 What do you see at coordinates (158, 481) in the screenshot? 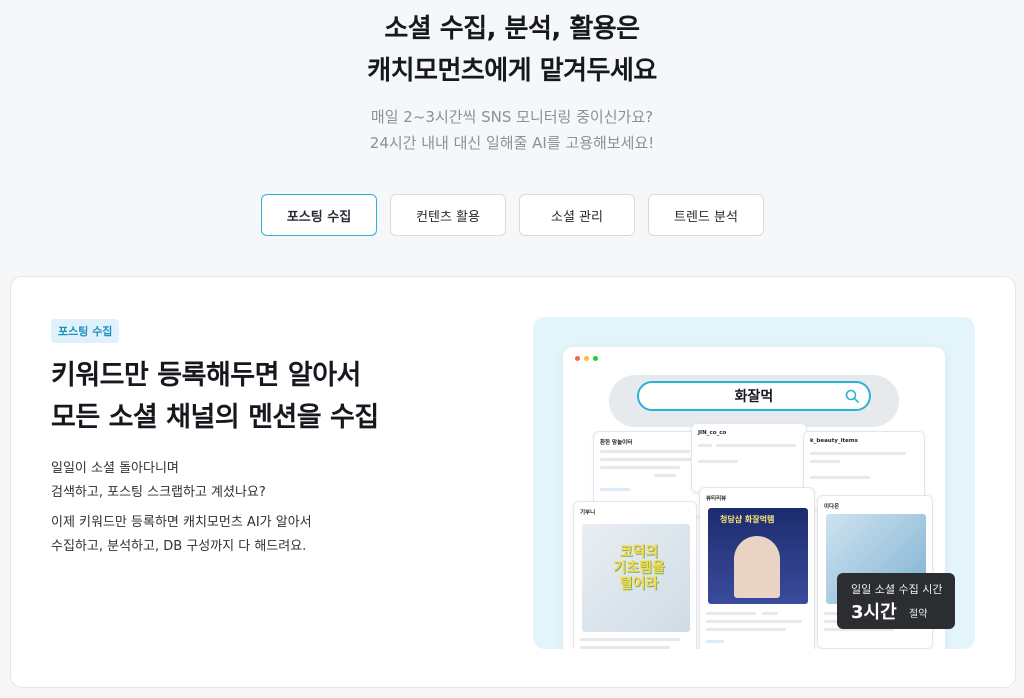
I see `feature-desc-1: 일일이 소셜 돌아다니며 검색하고, 포스팅 스크랩하고 계셨나요?` at bounding box center [158, 481].